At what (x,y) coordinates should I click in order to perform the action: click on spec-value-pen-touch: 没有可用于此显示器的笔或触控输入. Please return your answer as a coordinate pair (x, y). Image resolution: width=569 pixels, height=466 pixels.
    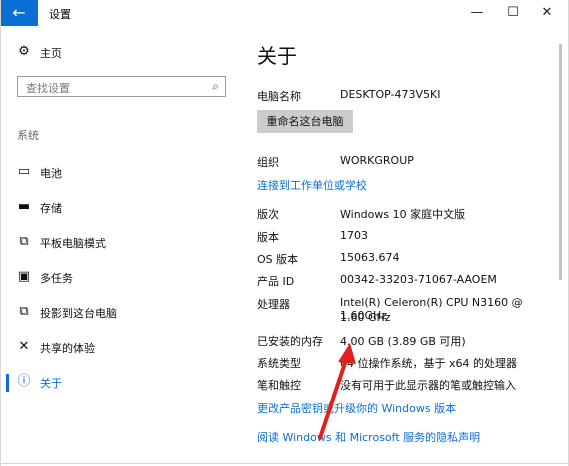
    Looking at the image, I should click on (428, 385).